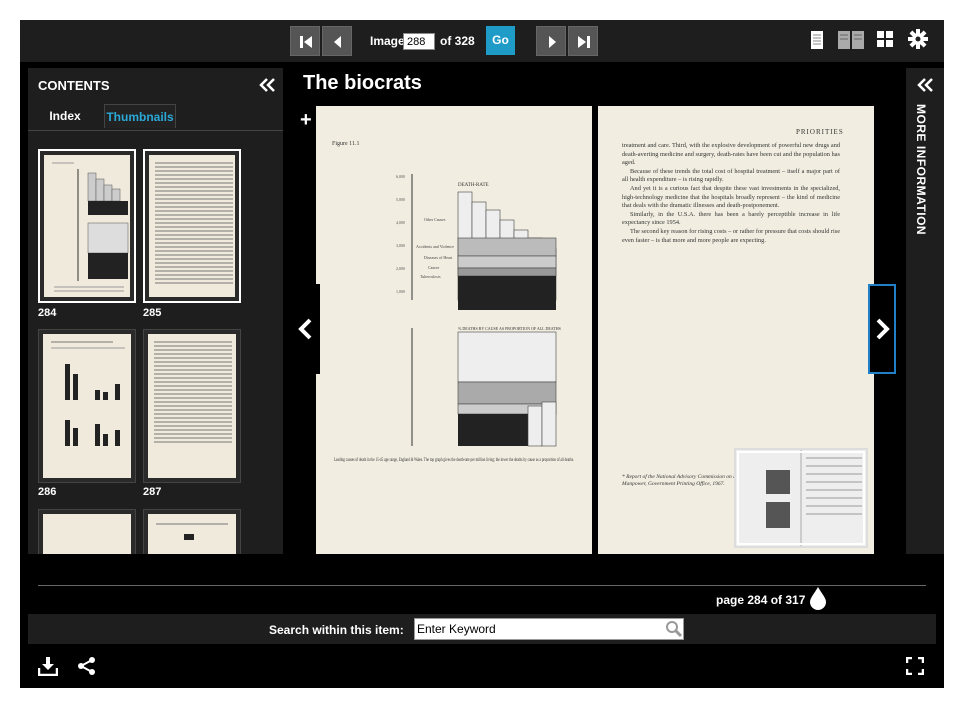 This screenshot has height=710, width=960. Describe the element at coordinates (918, 39) in the screenshot. I see `gear-icon` at that location.